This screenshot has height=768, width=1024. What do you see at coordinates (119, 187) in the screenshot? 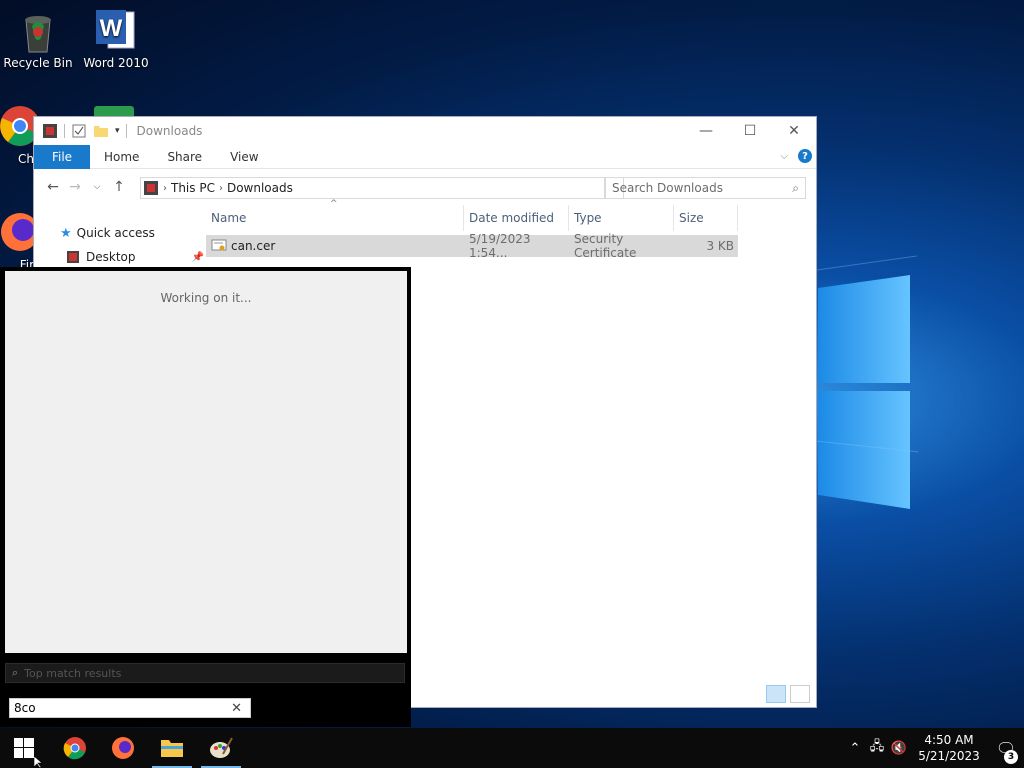
I see `up-arrow-icon: ↑` at bounding box center [119, 187].